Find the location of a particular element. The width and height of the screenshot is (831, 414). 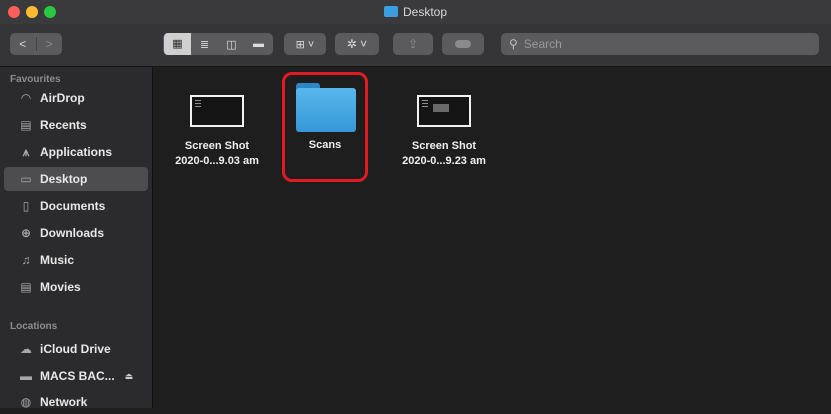

search-icon: ⚲ is located at coordinates (513, 44).